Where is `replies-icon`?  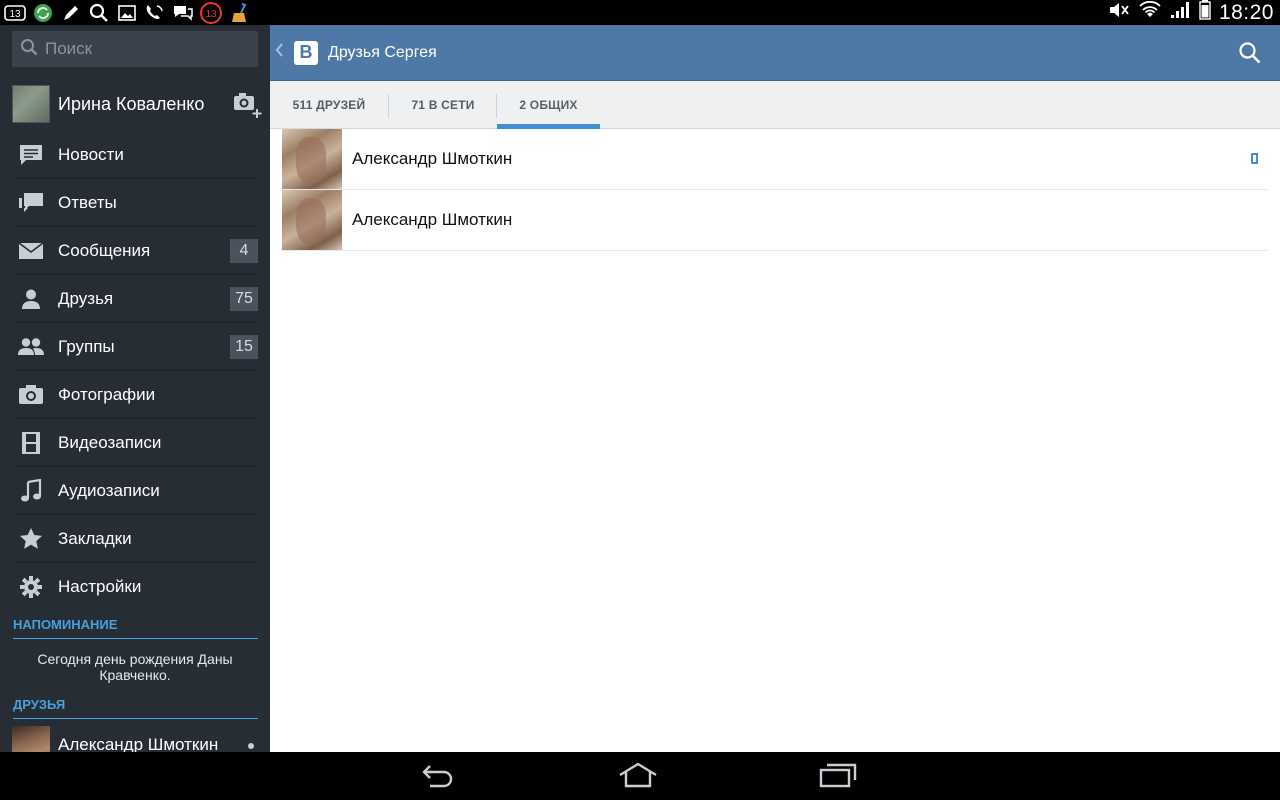
replies-icon is located at coordinates (31, 203).